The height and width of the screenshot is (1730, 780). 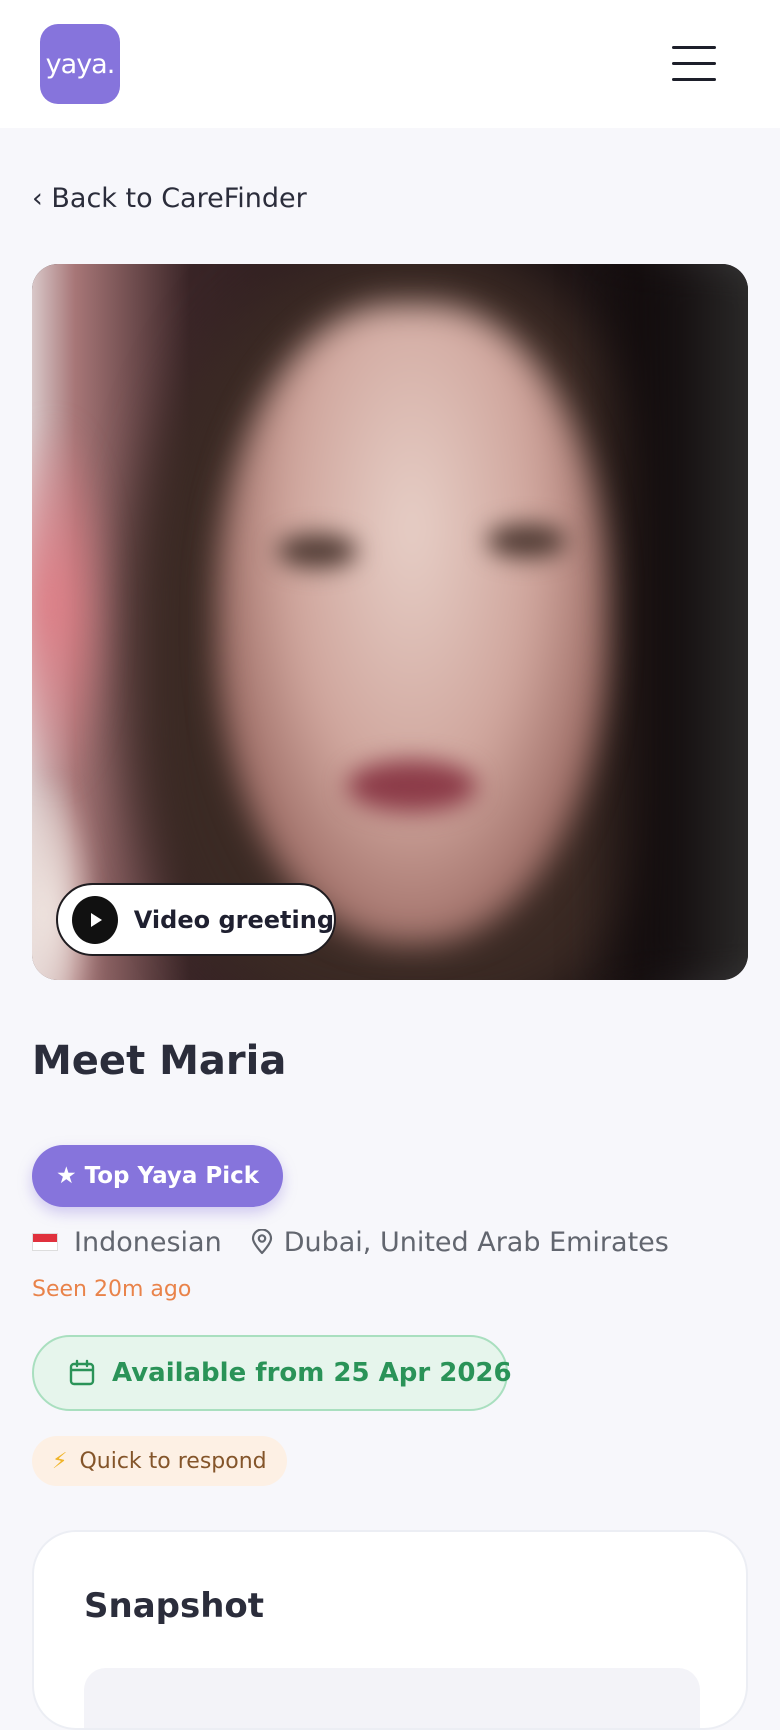 I want to click on profile-meta: Indonesian Dubai, United Arab Emirates, so click(x=350, y=1242).